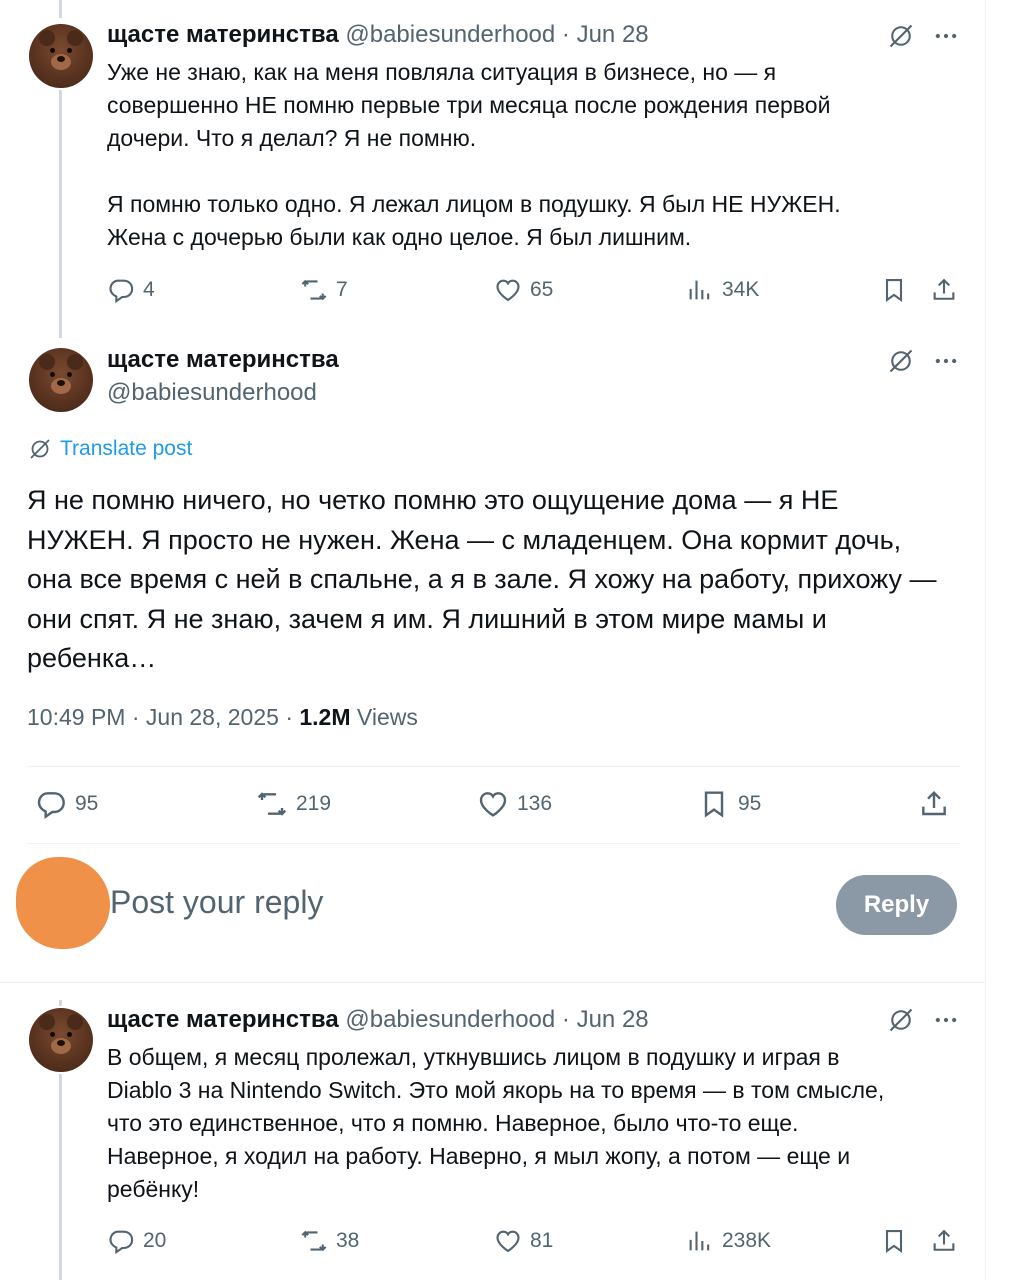  I want to click on reply-button: 4, so click(131, 290).